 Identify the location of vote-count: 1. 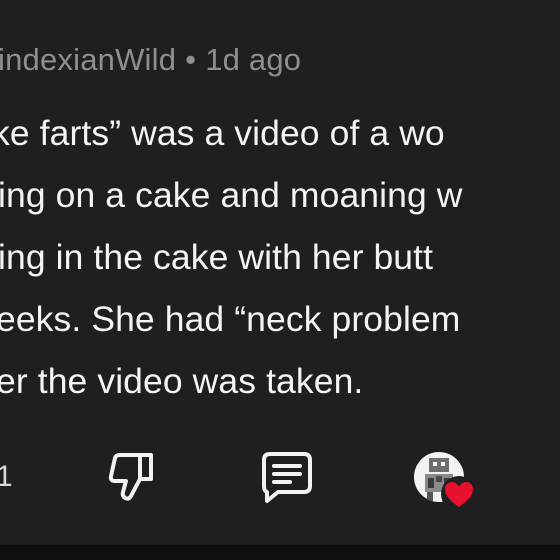
(6, 476).